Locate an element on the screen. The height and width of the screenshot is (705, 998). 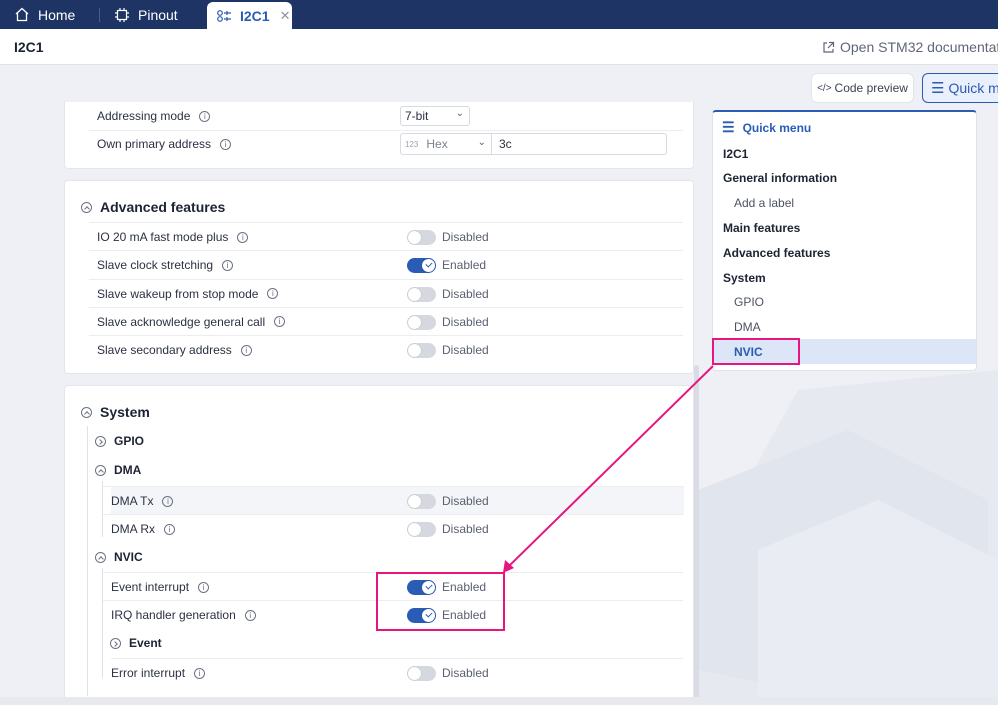
number-format-icon: 123 is located at coordinates (412, 144).